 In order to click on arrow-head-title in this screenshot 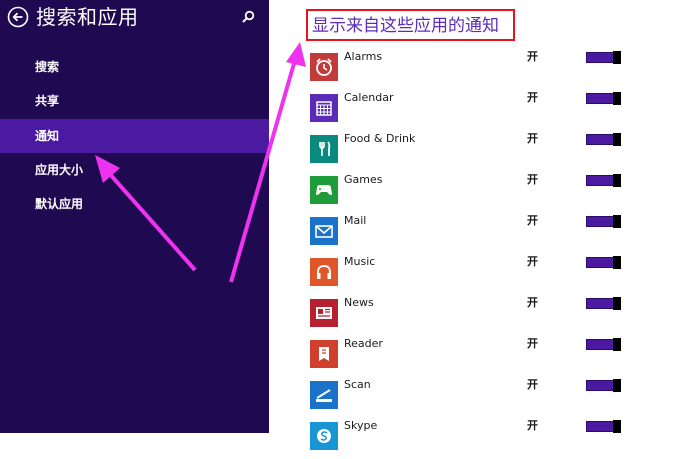, I will do `click(296, 54)`.